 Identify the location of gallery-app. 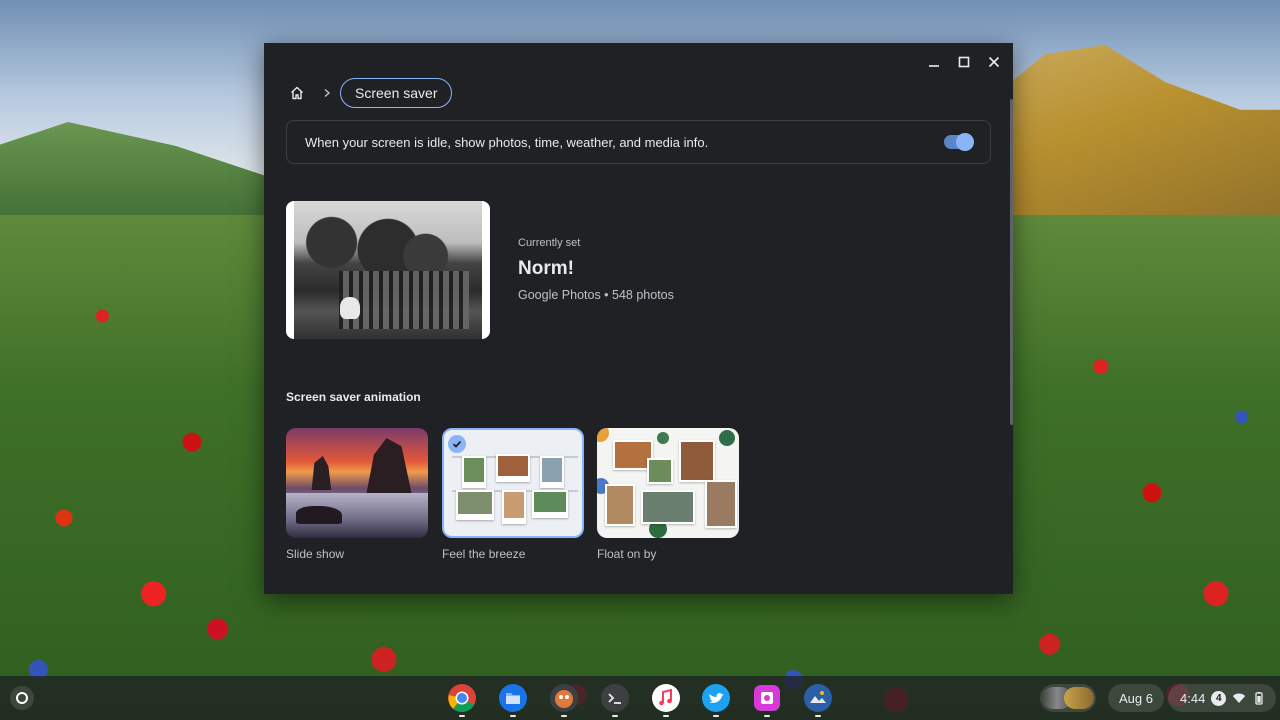
(818, 700).